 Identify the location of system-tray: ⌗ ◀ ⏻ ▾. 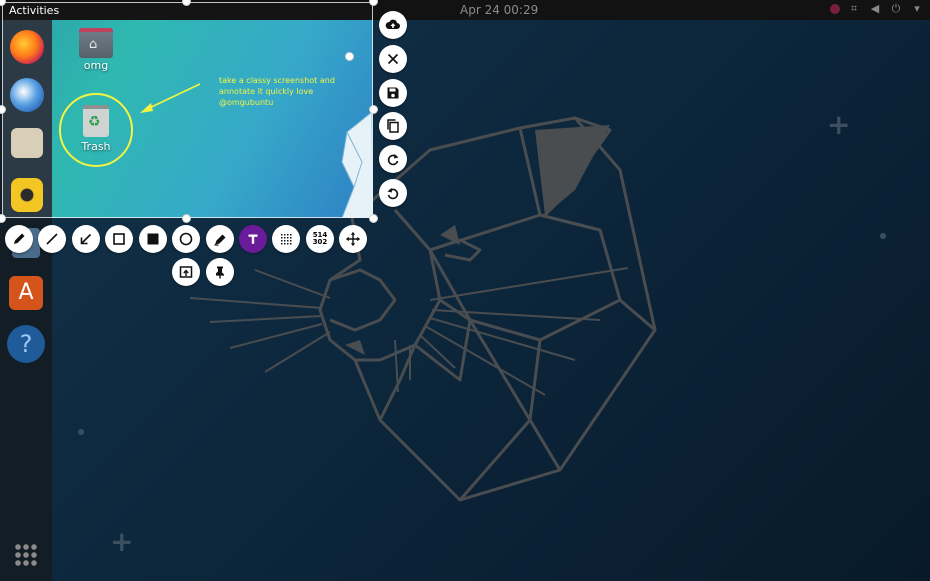
(877, 9).